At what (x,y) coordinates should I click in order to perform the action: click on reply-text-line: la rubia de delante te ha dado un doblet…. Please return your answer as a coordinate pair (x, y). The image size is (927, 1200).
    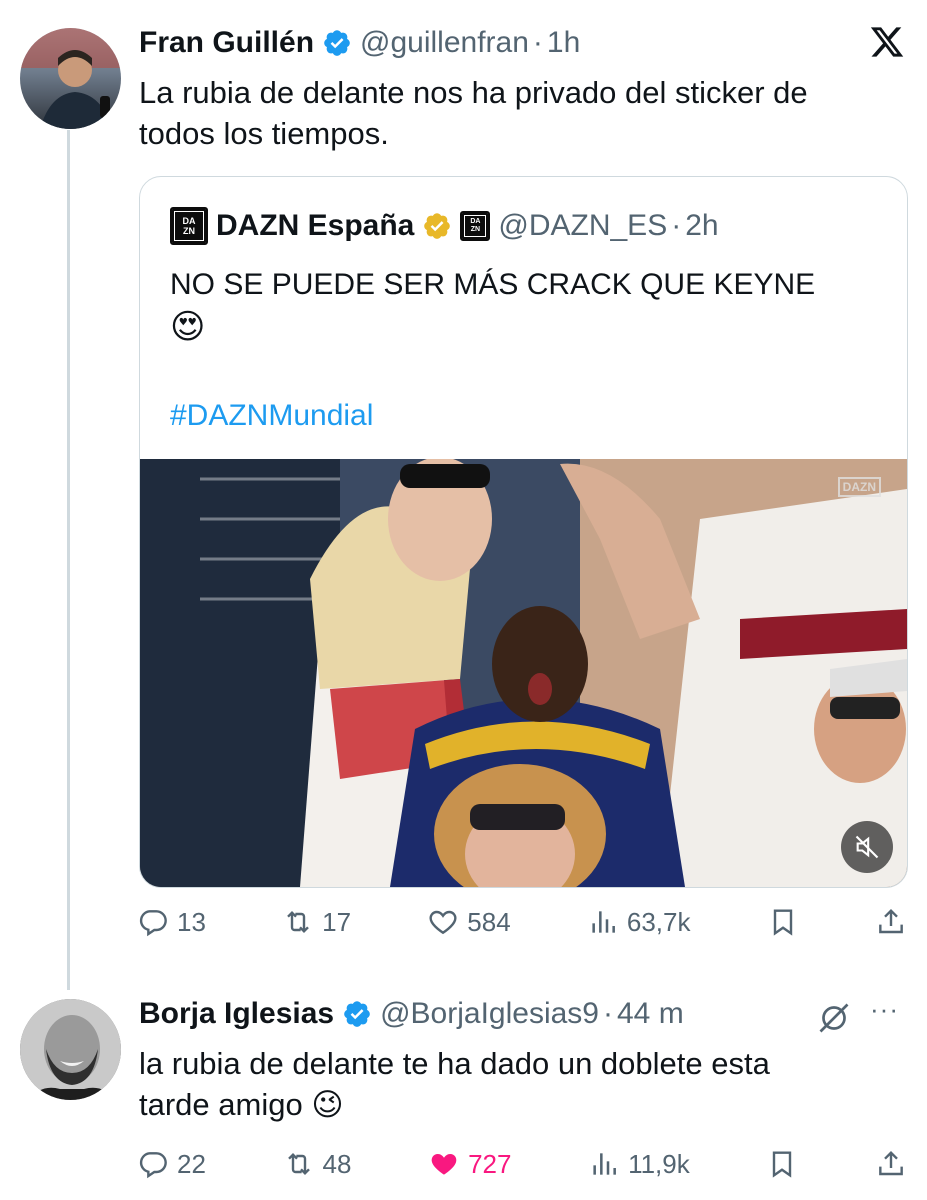
    Looking at the image, I should click on (454, 1063).